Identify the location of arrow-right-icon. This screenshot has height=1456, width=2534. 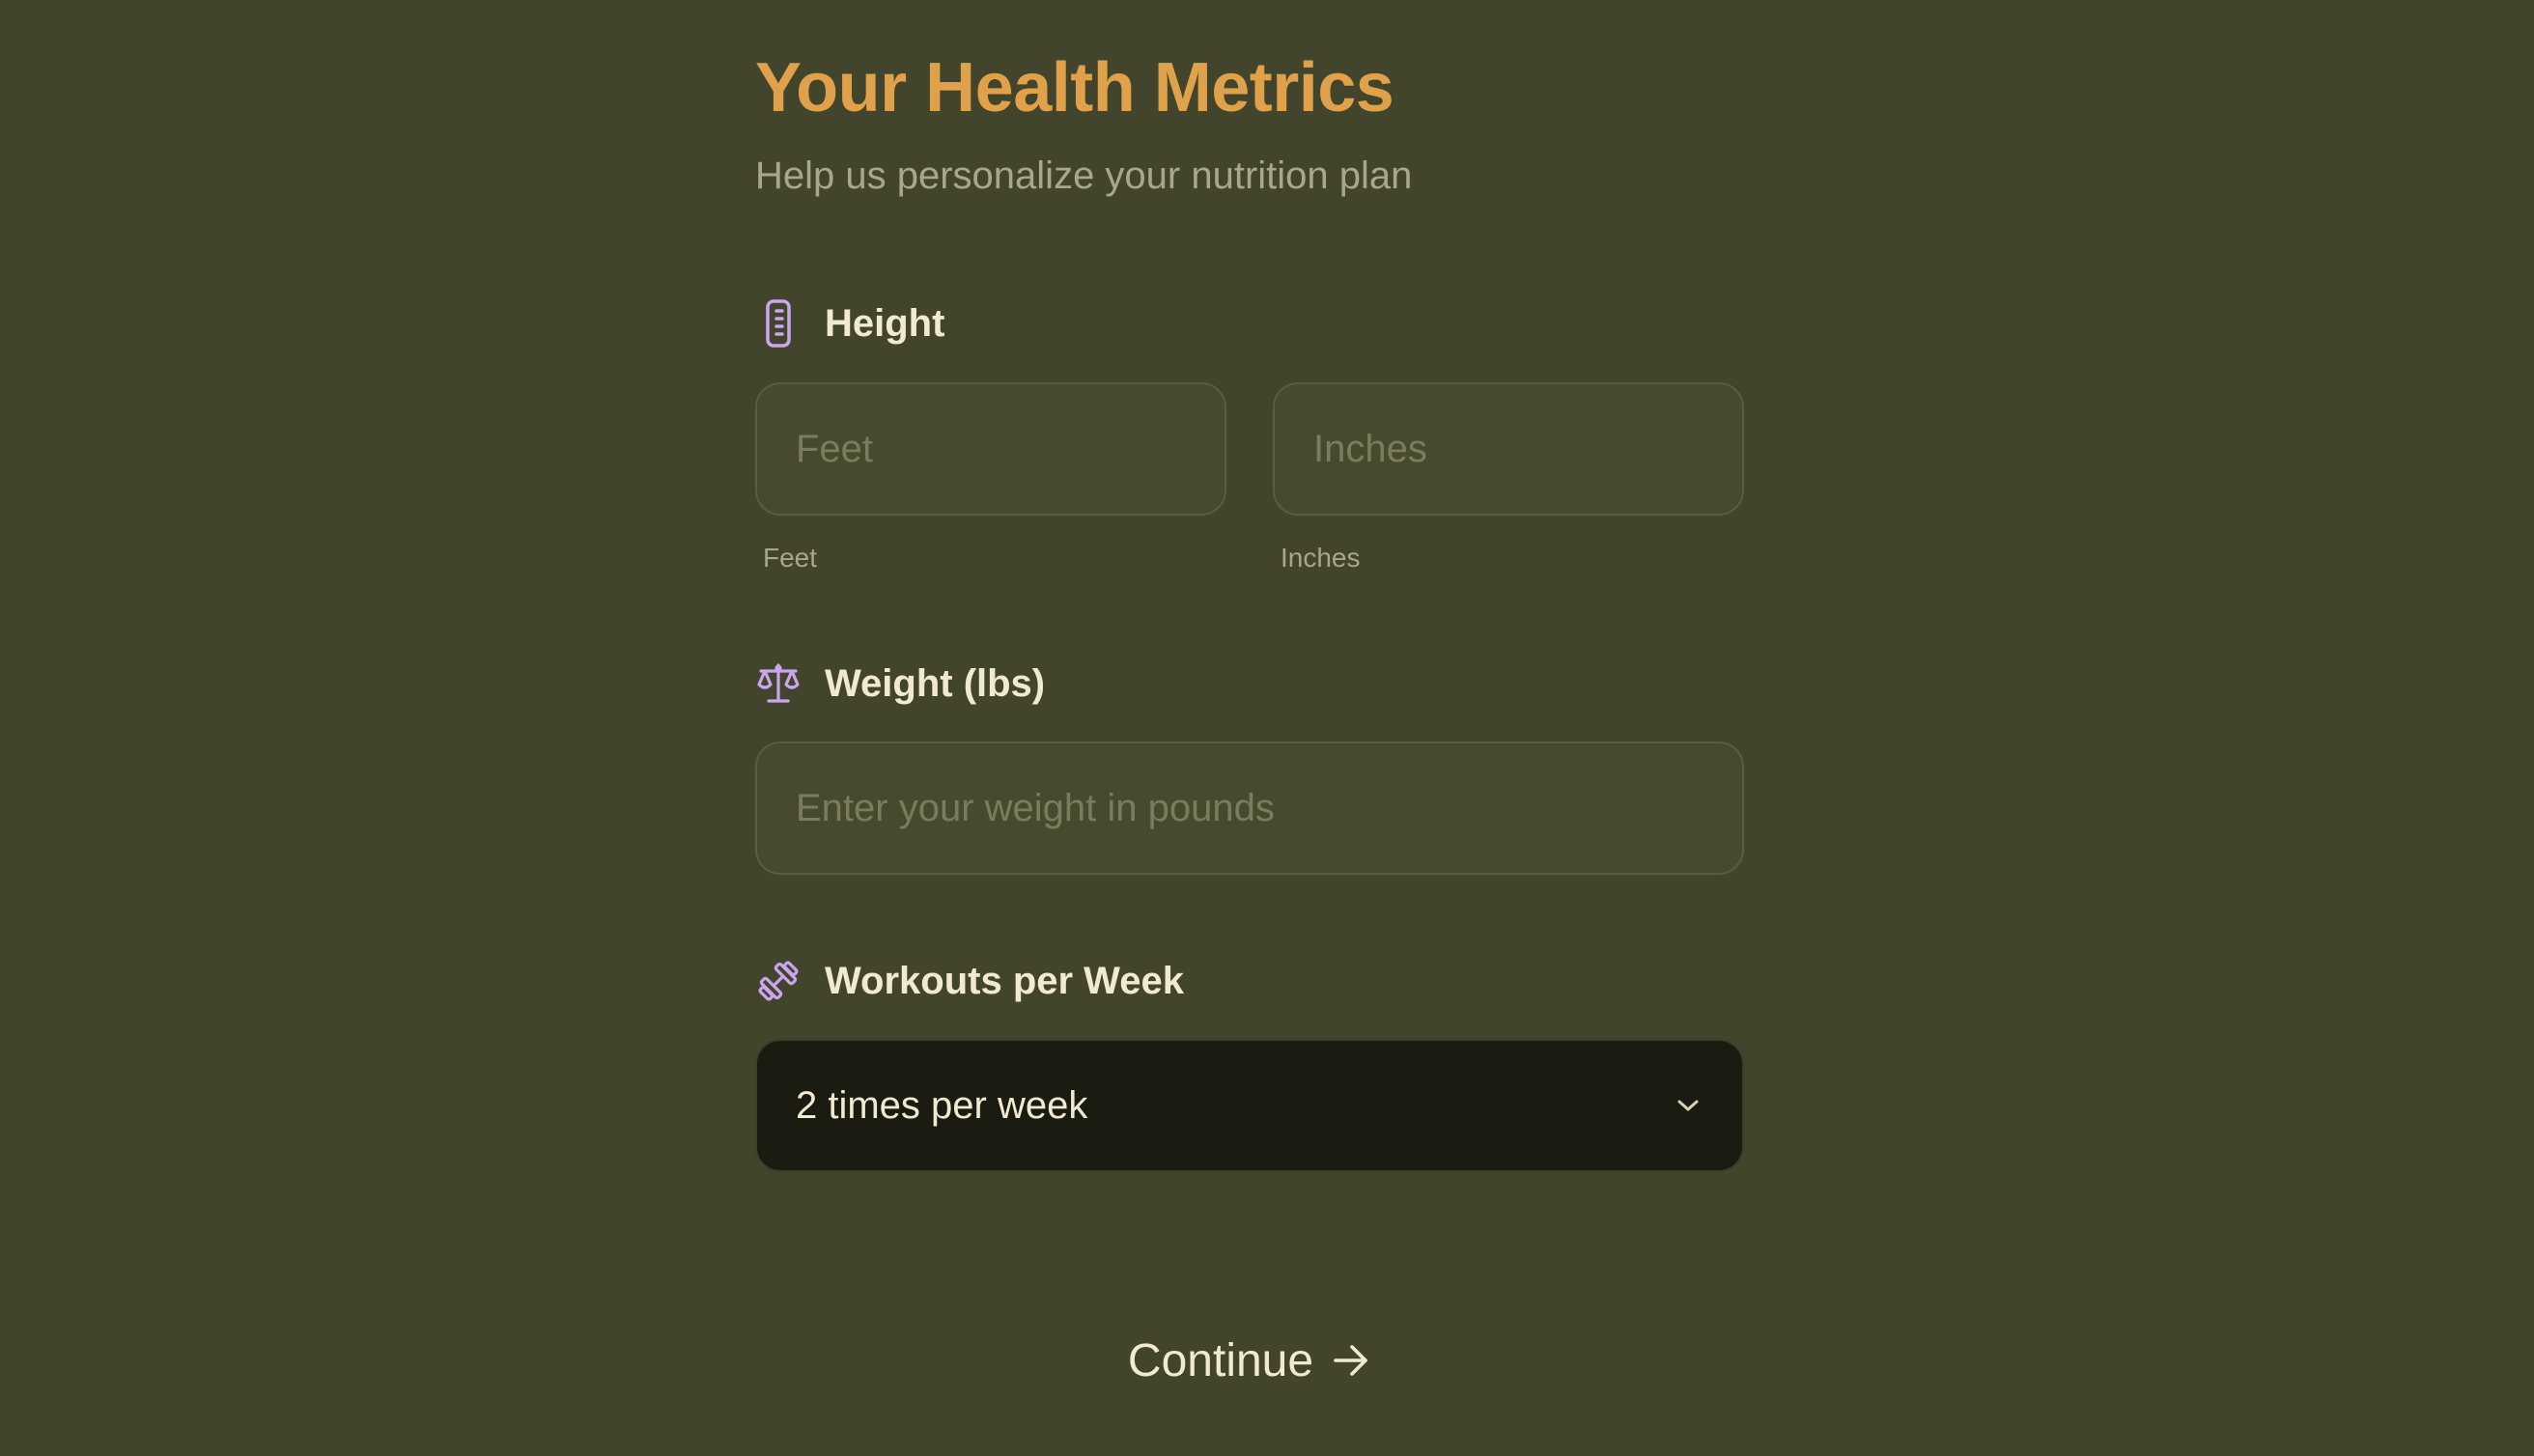
(1351, 1361).